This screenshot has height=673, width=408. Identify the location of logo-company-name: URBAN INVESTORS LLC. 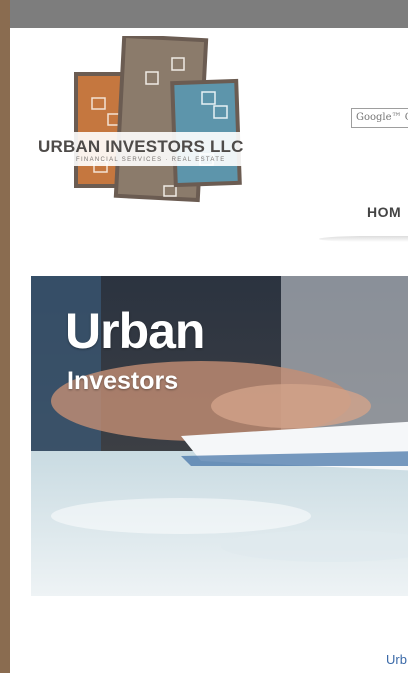
(141, 146).